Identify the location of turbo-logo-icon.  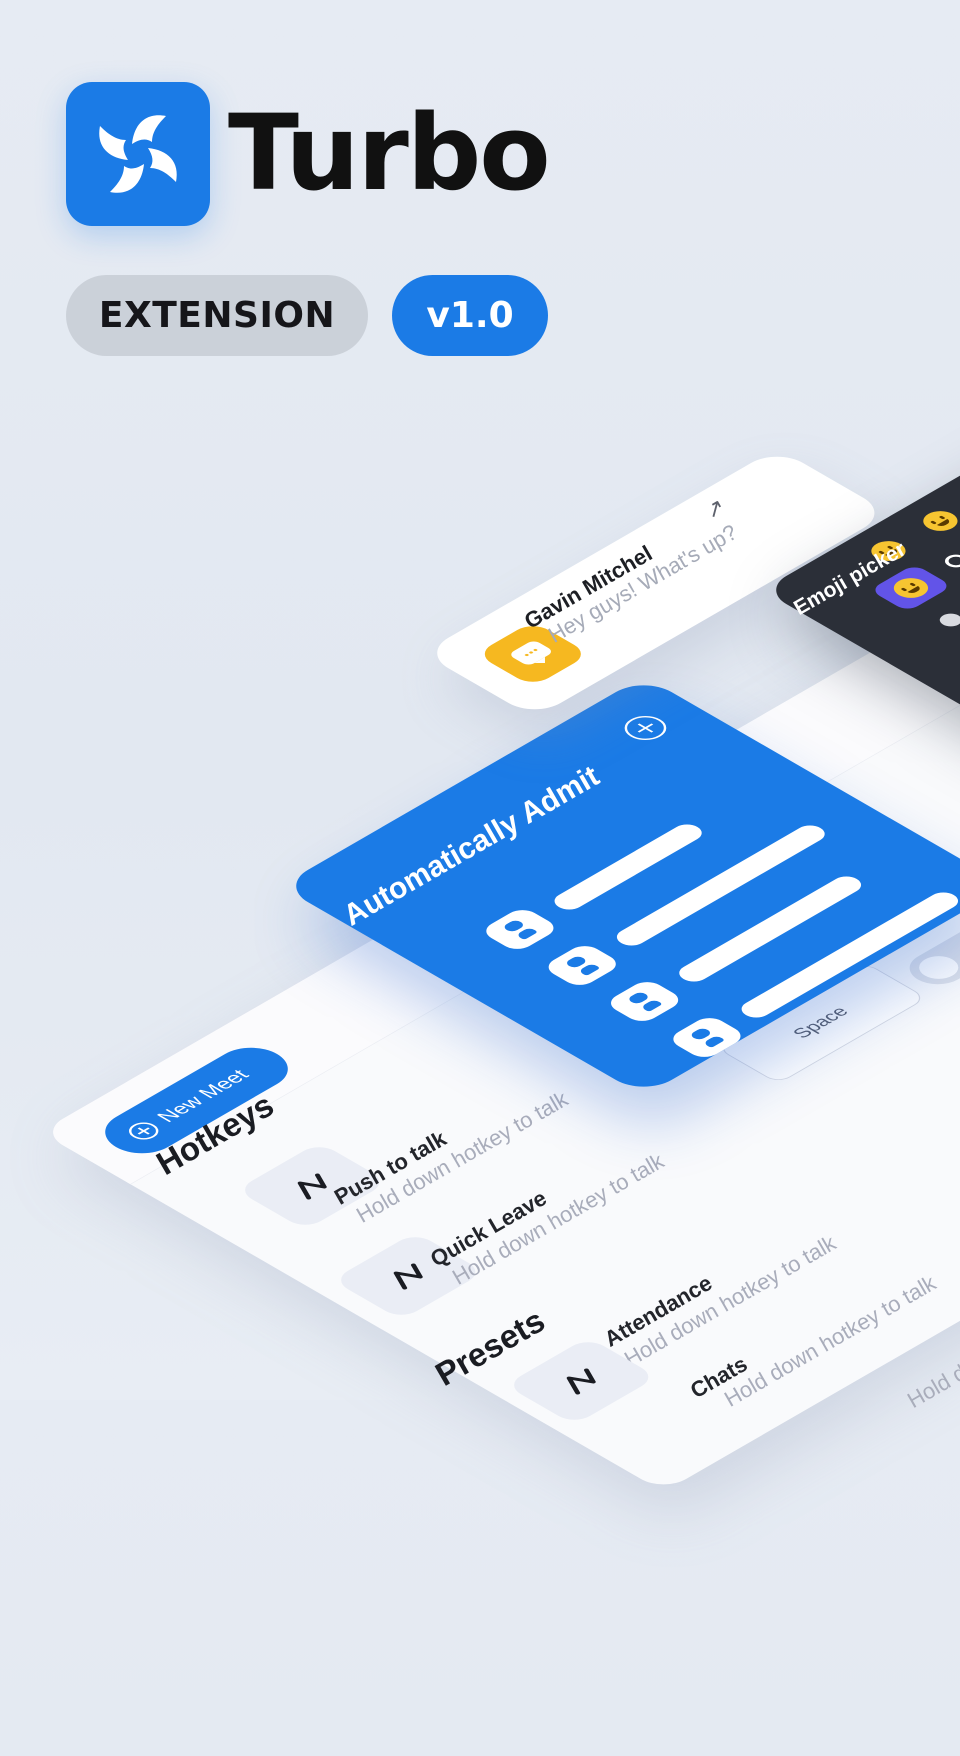
(138, 154).